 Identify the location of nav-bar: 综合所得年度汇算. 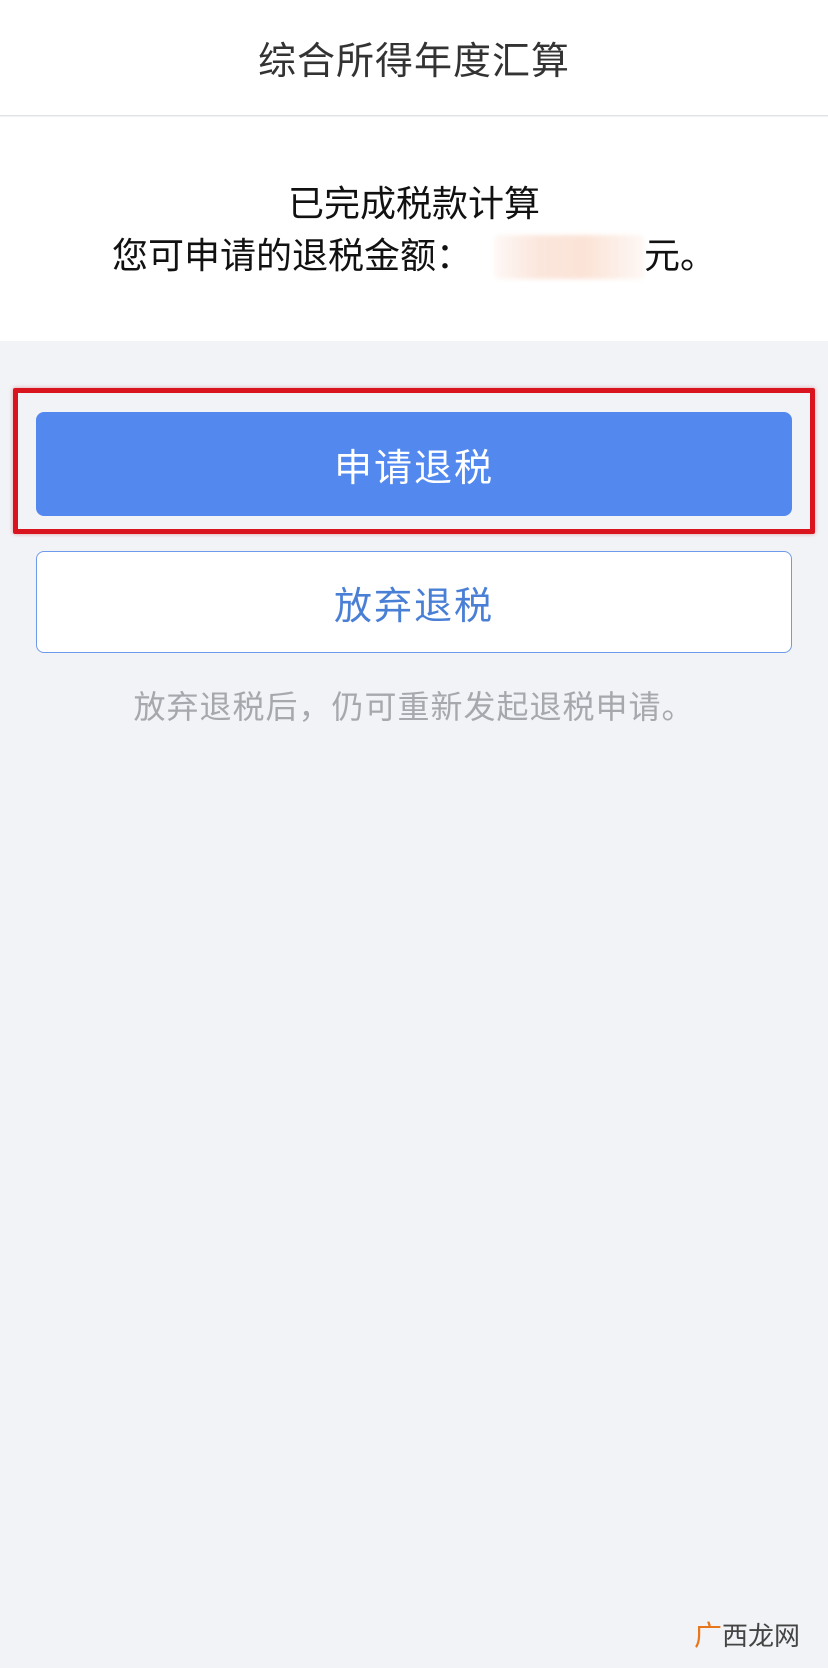
(414, 58).